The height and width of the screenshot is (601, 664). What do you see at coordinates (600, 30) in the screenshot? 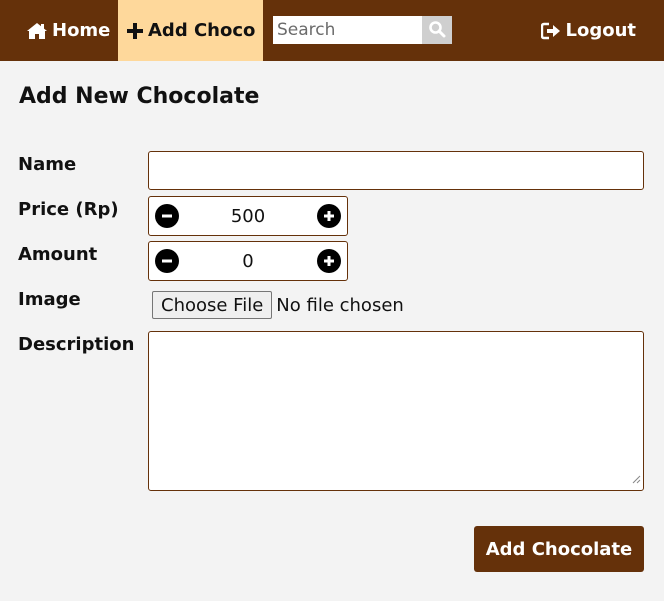
I see `nav-logout-label: Logout` at bounding box center [600, 30].